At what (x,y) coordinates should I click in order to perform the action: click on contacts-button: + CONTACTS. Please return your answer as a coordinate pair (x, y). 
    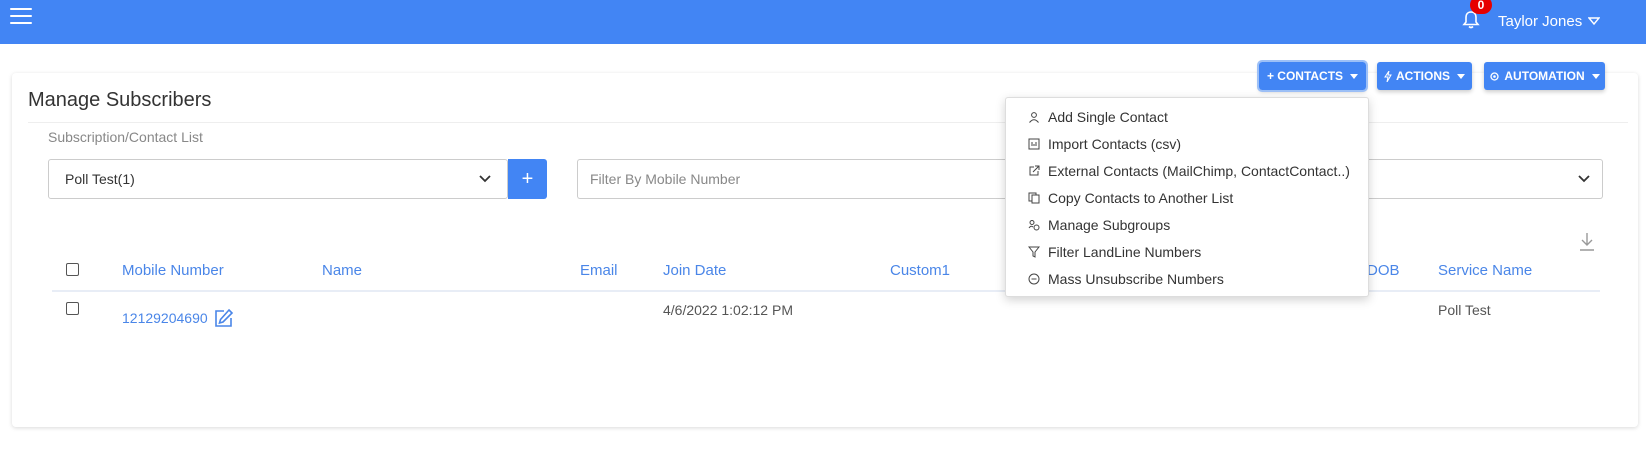
    Looking at the image, I should click on (1312, 76).